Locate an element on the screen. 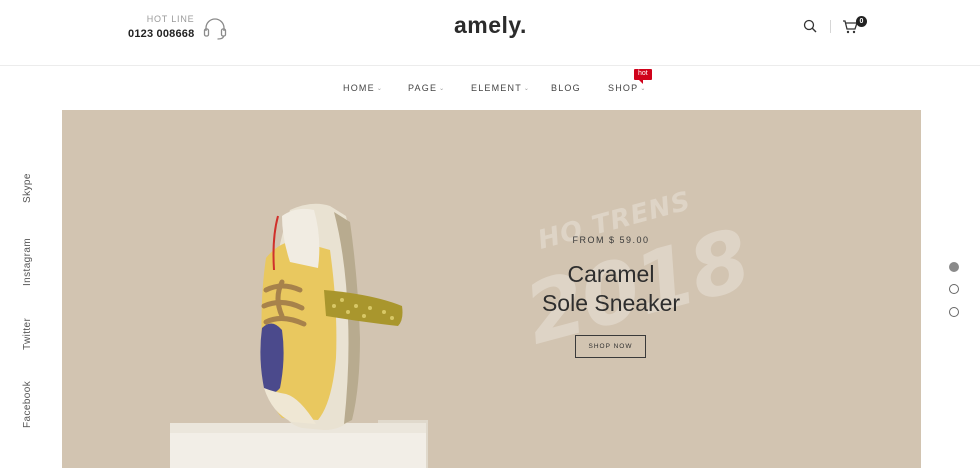 This screenshot has height=471, width=980. nav-item-label: ELEMENT is located at coordinates (496, 88).